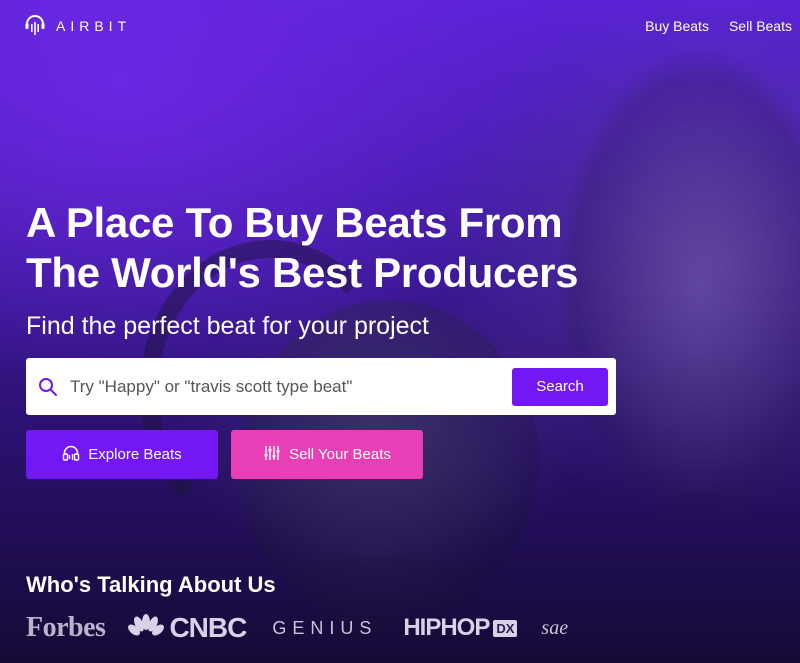  Describe the element at coordinates (718, 26) in the screenshot. I see `nav-links: Buy Beats Sell Beats` at that location.